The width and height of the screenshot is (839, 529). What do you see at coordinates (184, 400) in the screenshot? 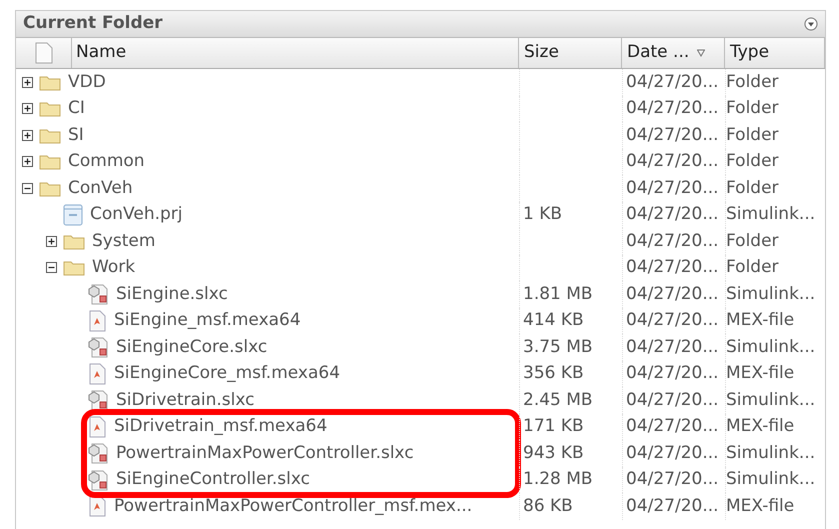
I see `file-name: SiDrivetrain.slxc` at bounding box center [184, 400].